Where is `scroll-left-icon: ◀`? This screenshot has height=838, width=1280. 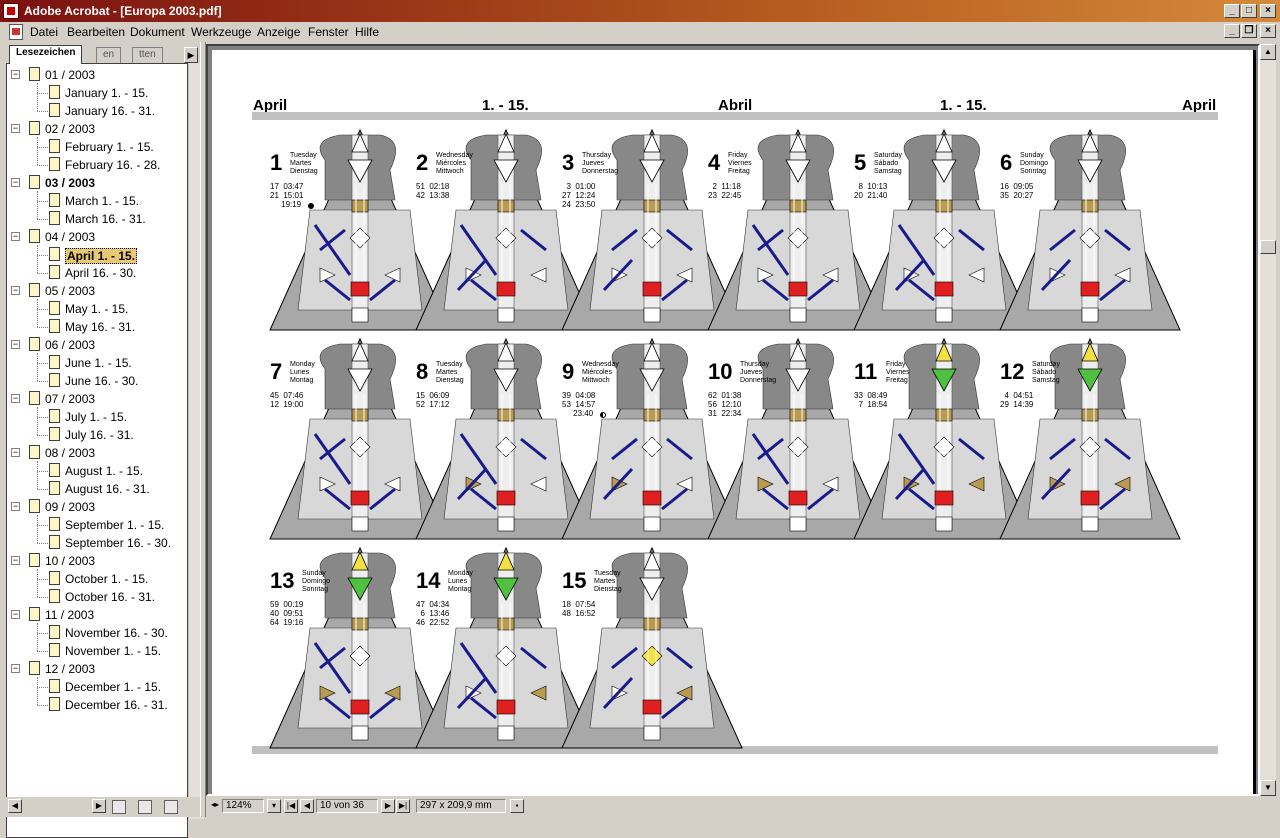 scroll-left-icon: ◀ is located at coordinates (15, 806).